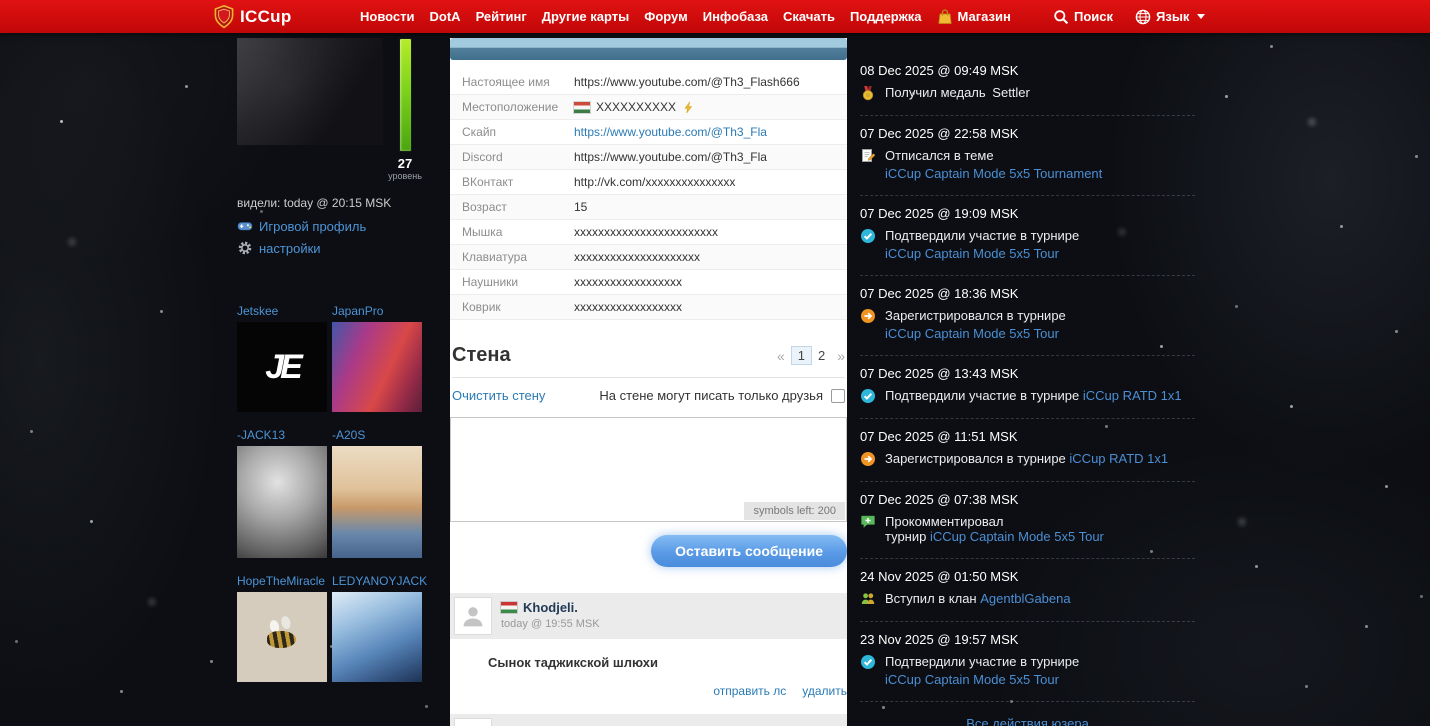  I want to click on user-avatar, so click(310, 91).